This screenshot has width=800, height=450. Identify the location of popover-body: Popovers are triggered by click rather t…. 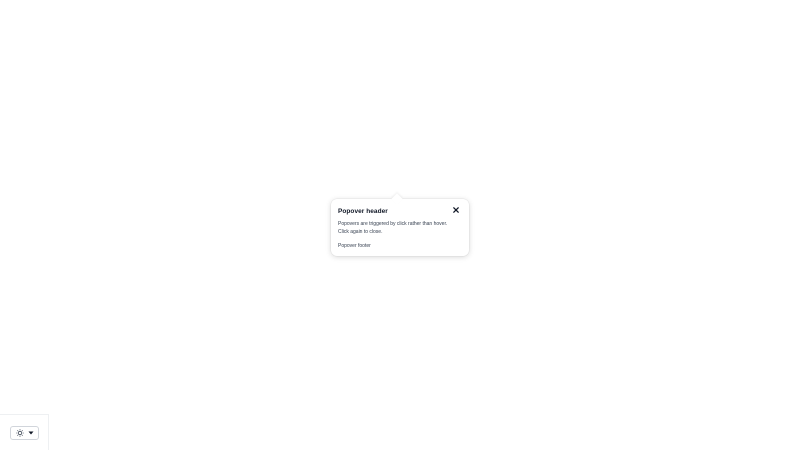
(393, 228).